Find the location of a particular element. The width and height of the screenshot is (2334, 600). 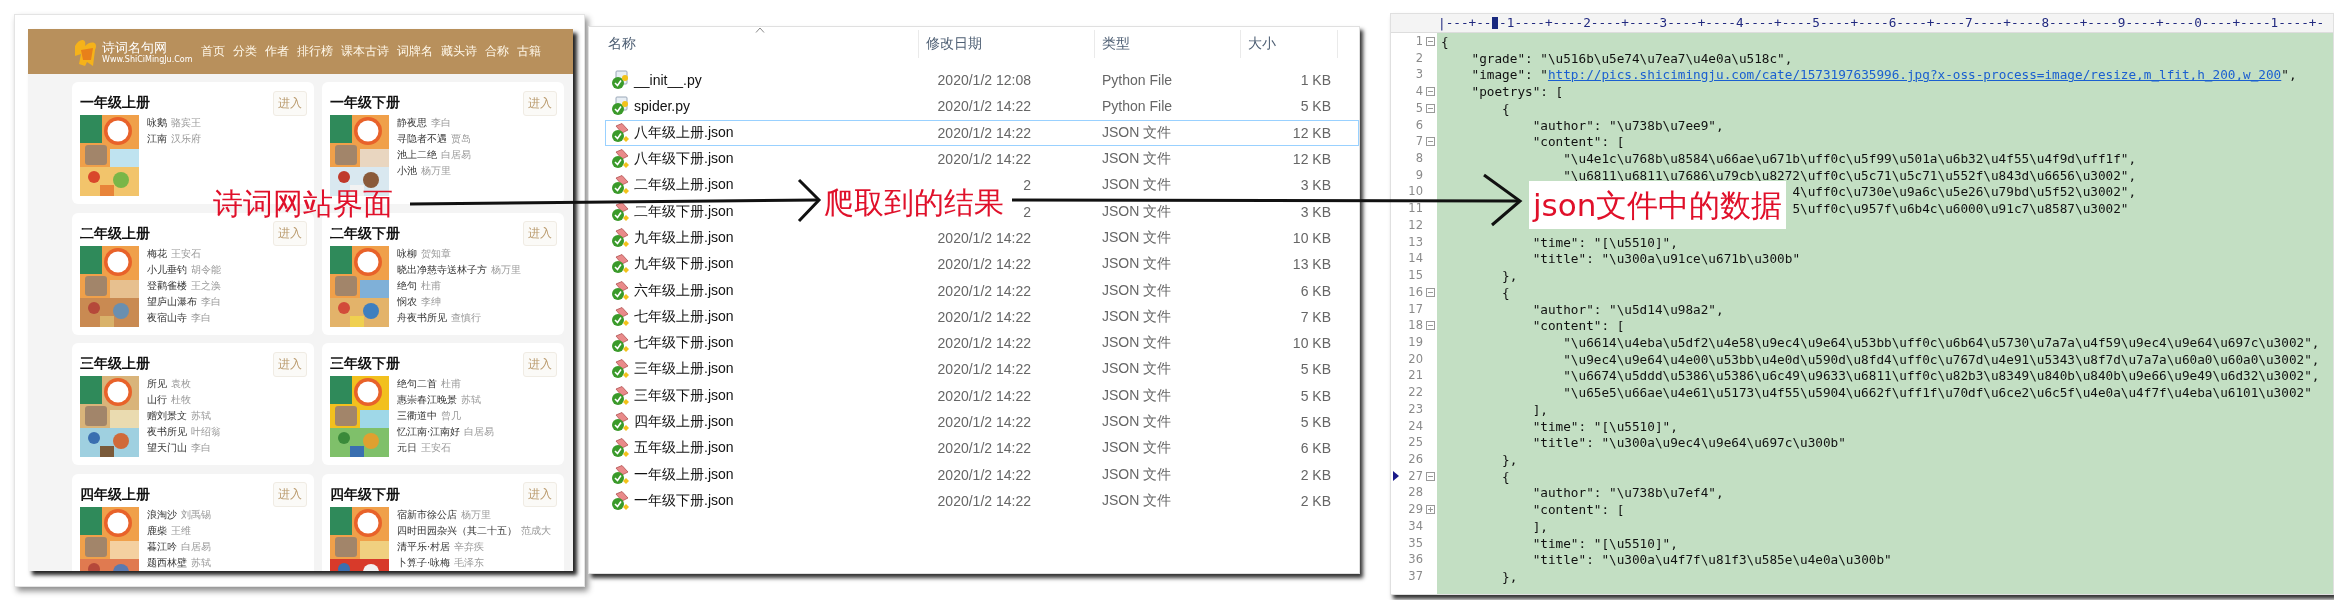

column-header: 修改日期 is located at coordinates (1007, 44).